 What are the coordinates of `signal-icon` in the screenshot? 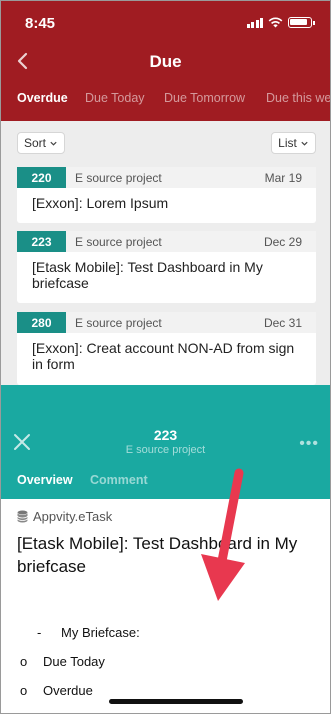 It's located at (254, 22).